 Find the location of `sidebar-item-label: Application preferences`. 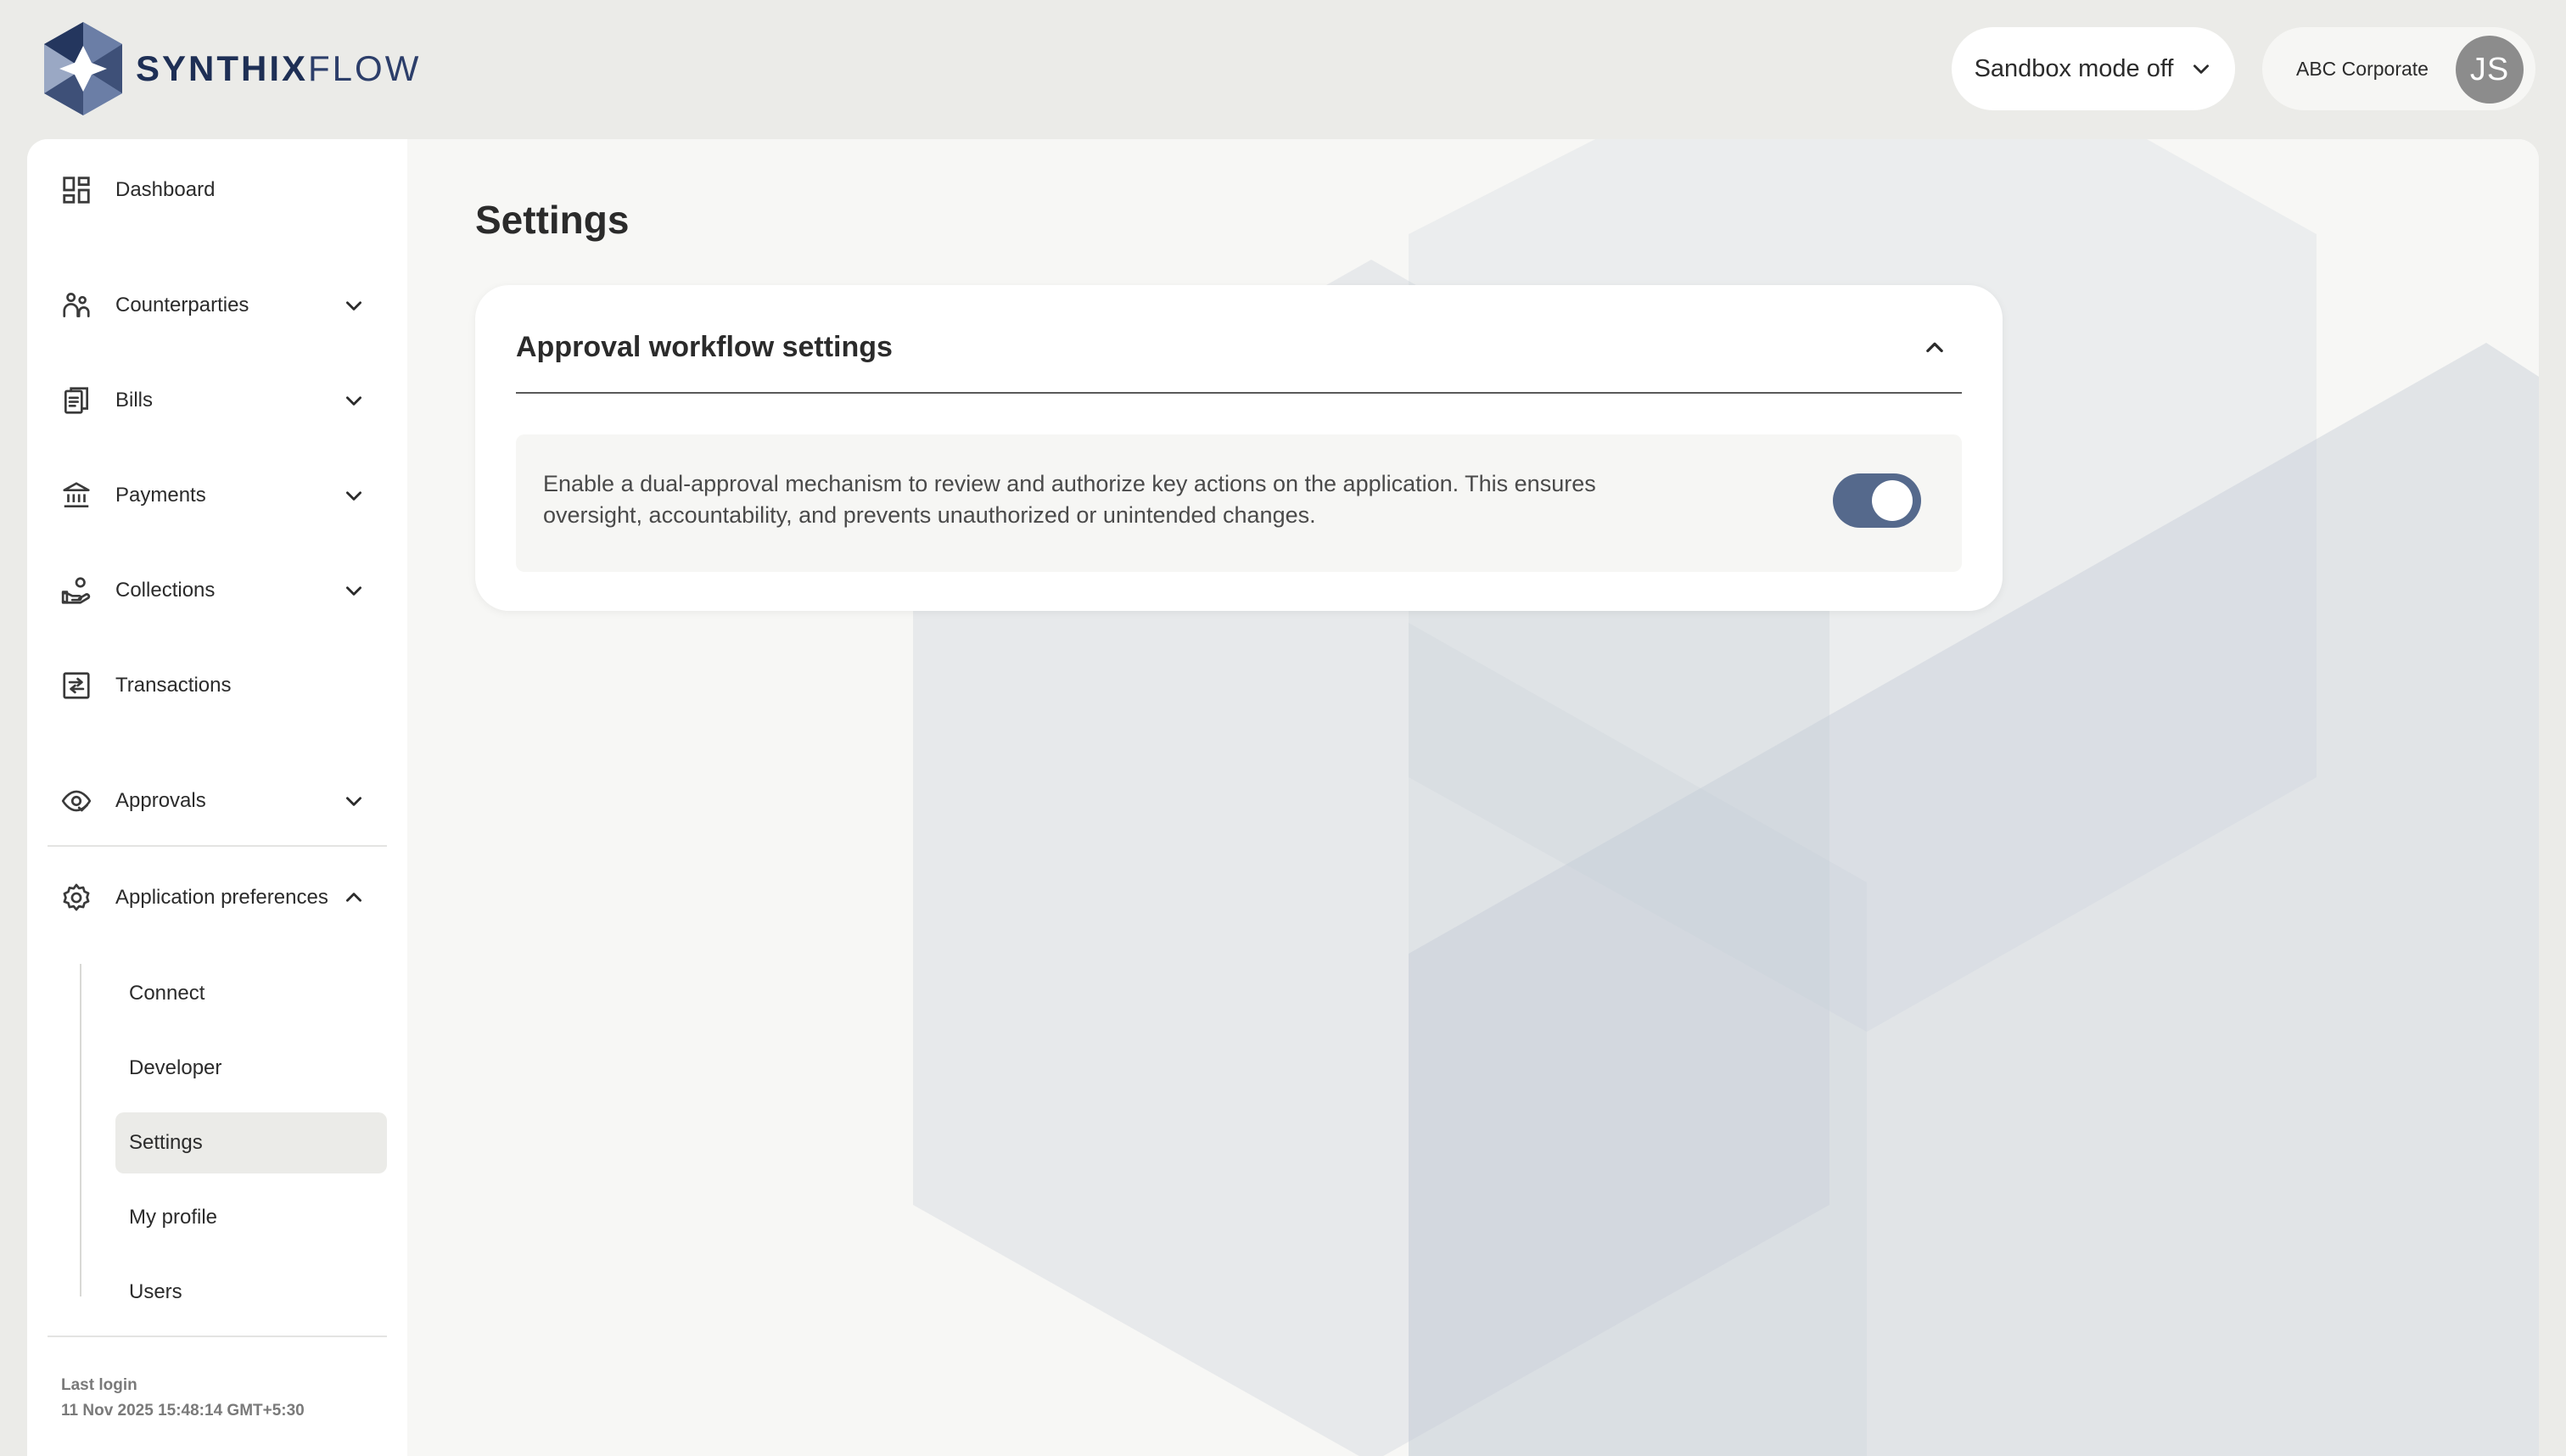

sidebar-item-label: Application preferences is located at coordinates (221, 897).